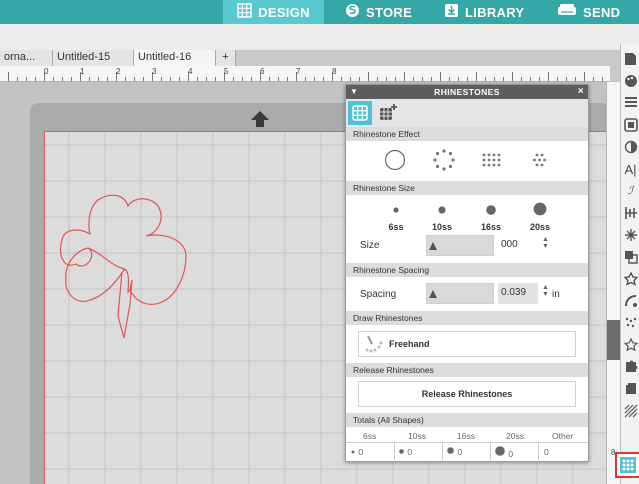 The width and height of the screenshot is (639, 484). What do you see at coordinates (444, 162) in the screenshot?
I see `effect-dotted-outline-option` at bounding box center [444, 162].